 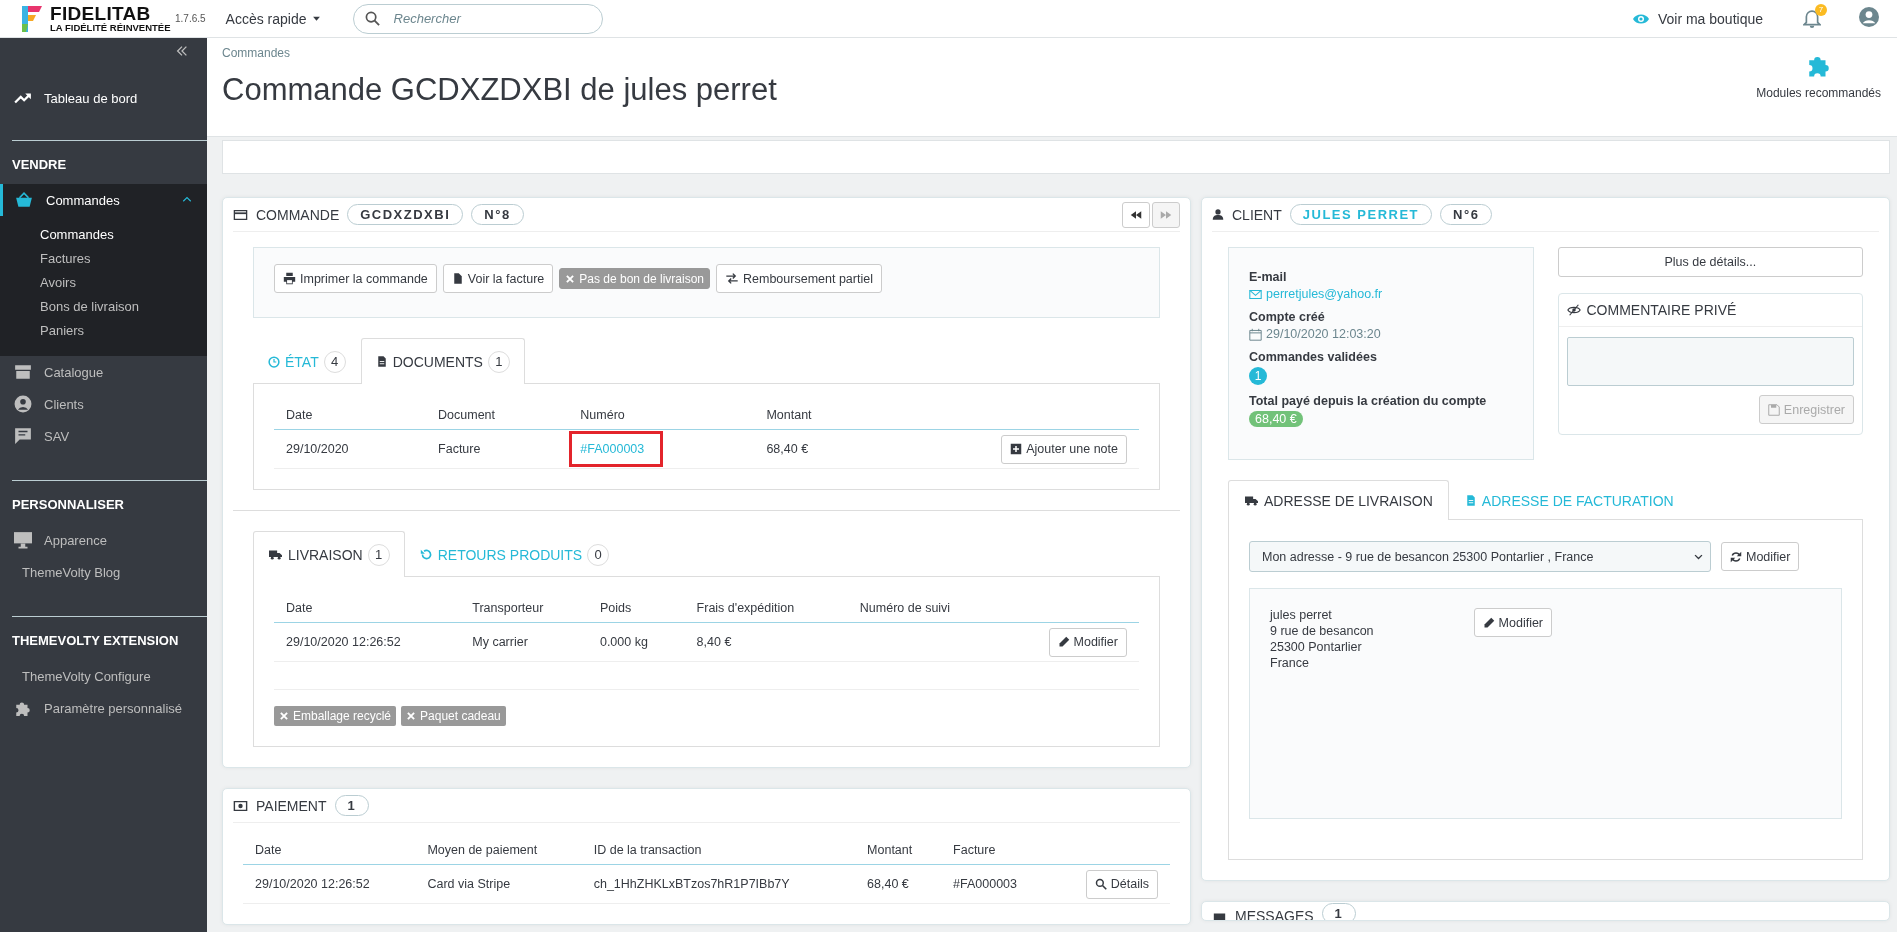 What do you see at coordinates (1276, 419) in the screenshot?
I see `total-badge: 68,40 €` at bounding box center [1276, 419].